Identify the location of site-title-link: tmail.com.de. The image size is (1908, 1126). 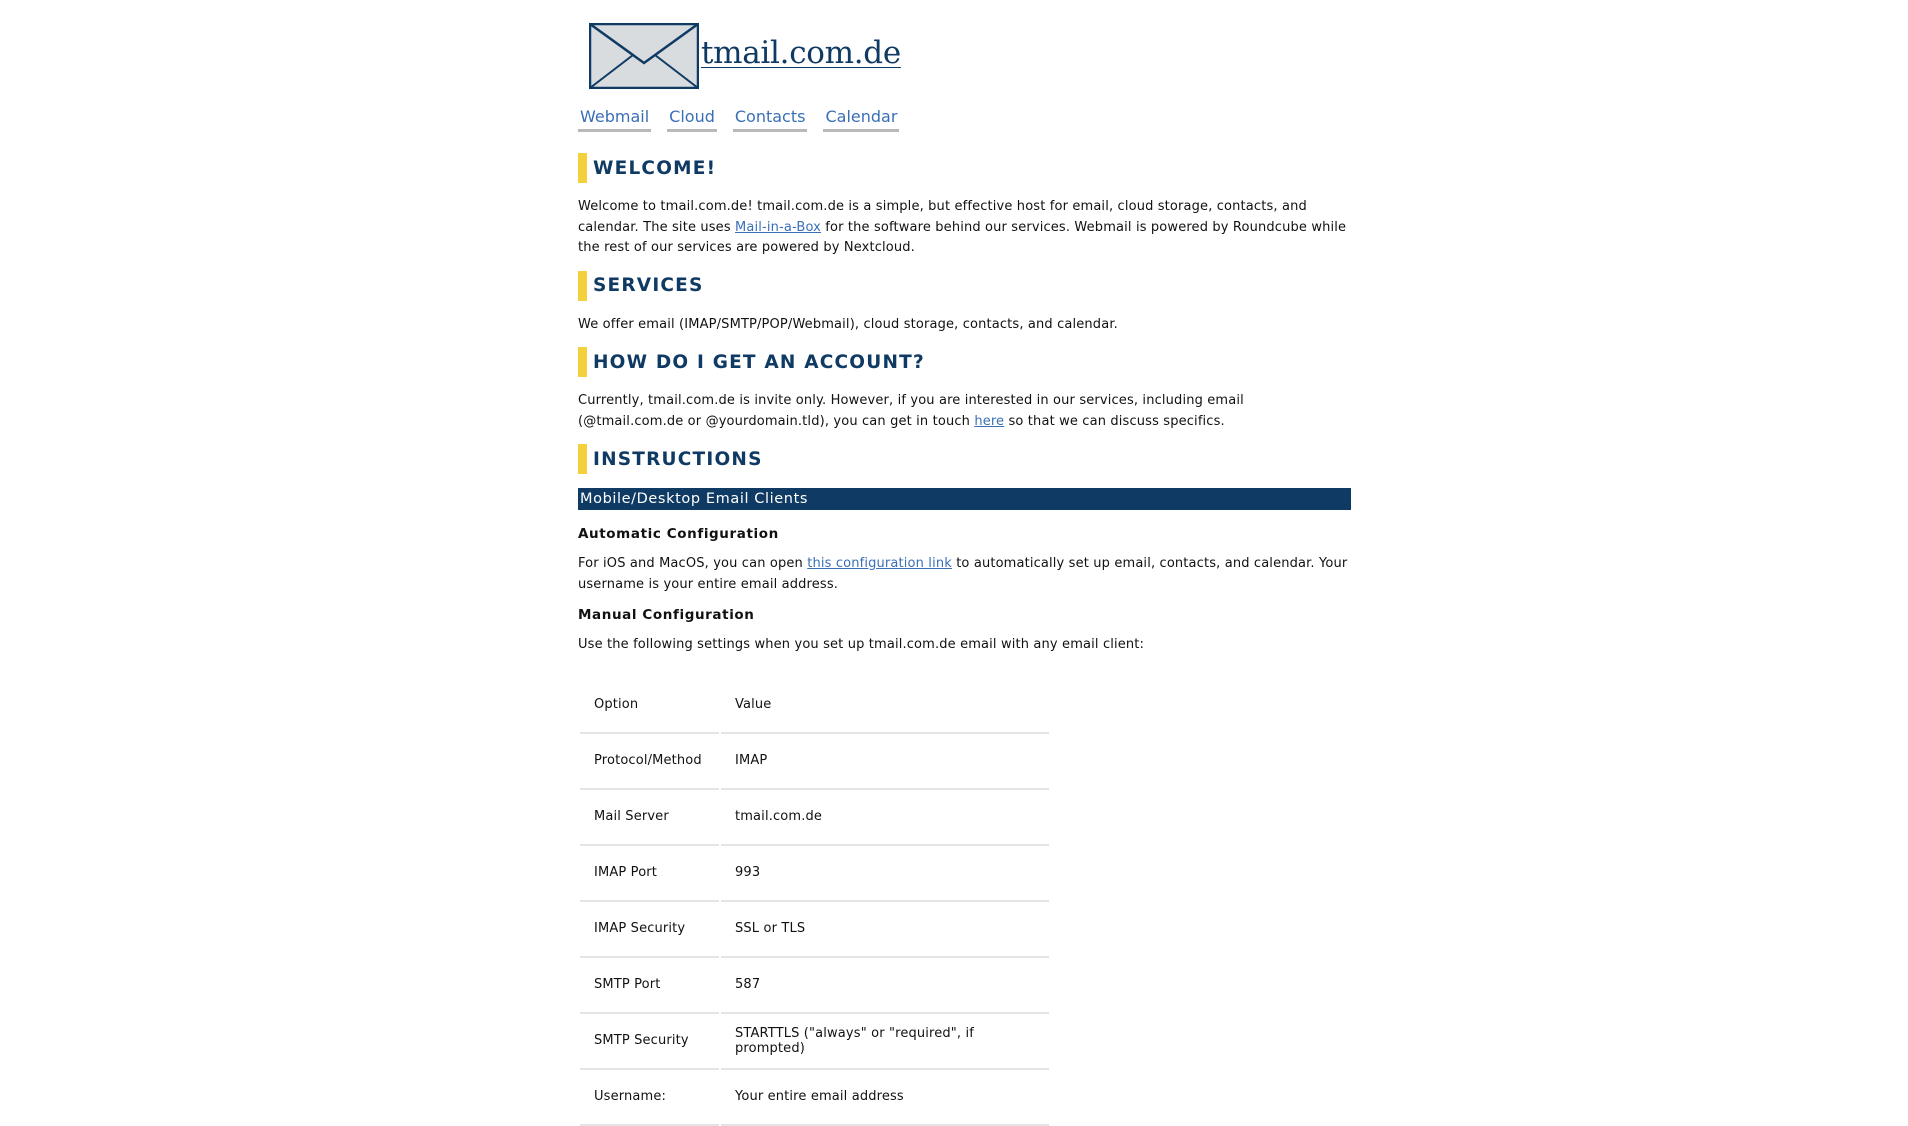
(801, 53).